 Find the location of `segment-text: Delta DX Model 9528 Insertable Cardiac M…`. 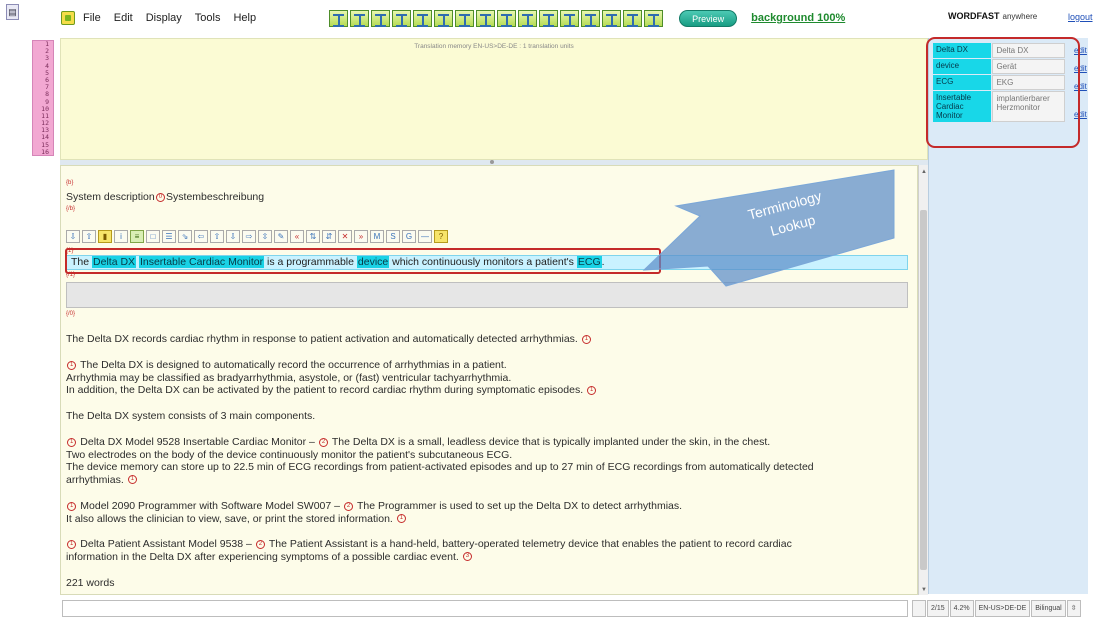

segment-text: Delta DX Model 9528 Insertable Cardiac M… is located at coordinates (197, 442).